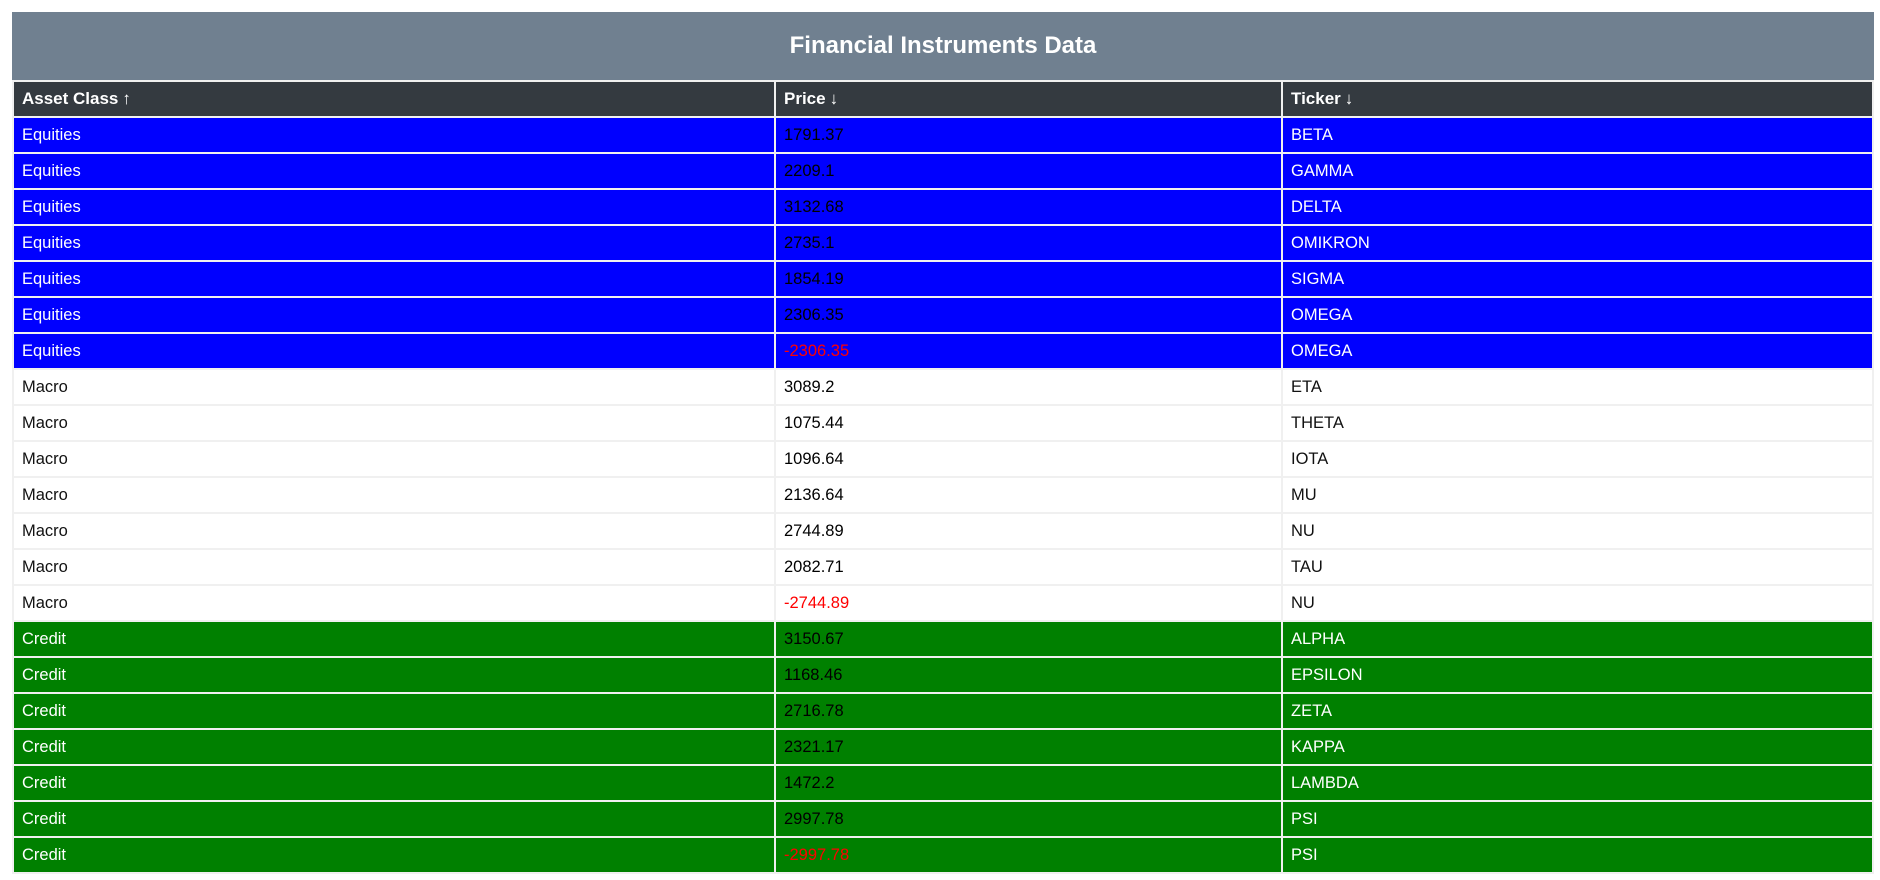  Describe the element at coordinates (1028, 603) in the screenshot. I see `price-cell: -2744.89` at that location.